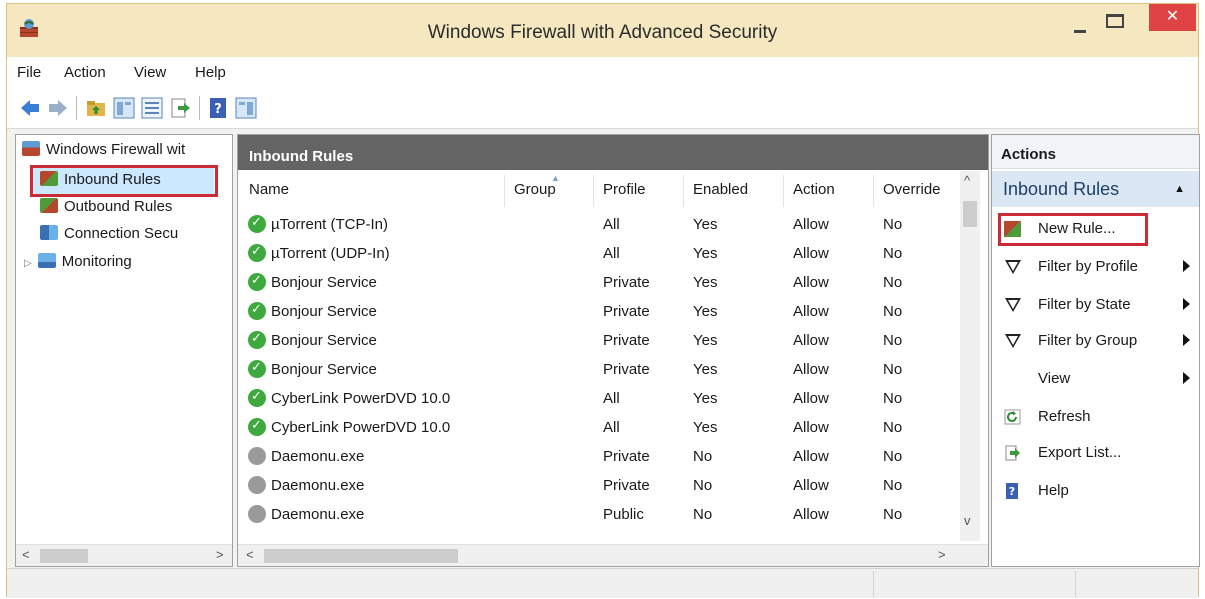  I want to click on help-icon: ?, so click(218, 108).